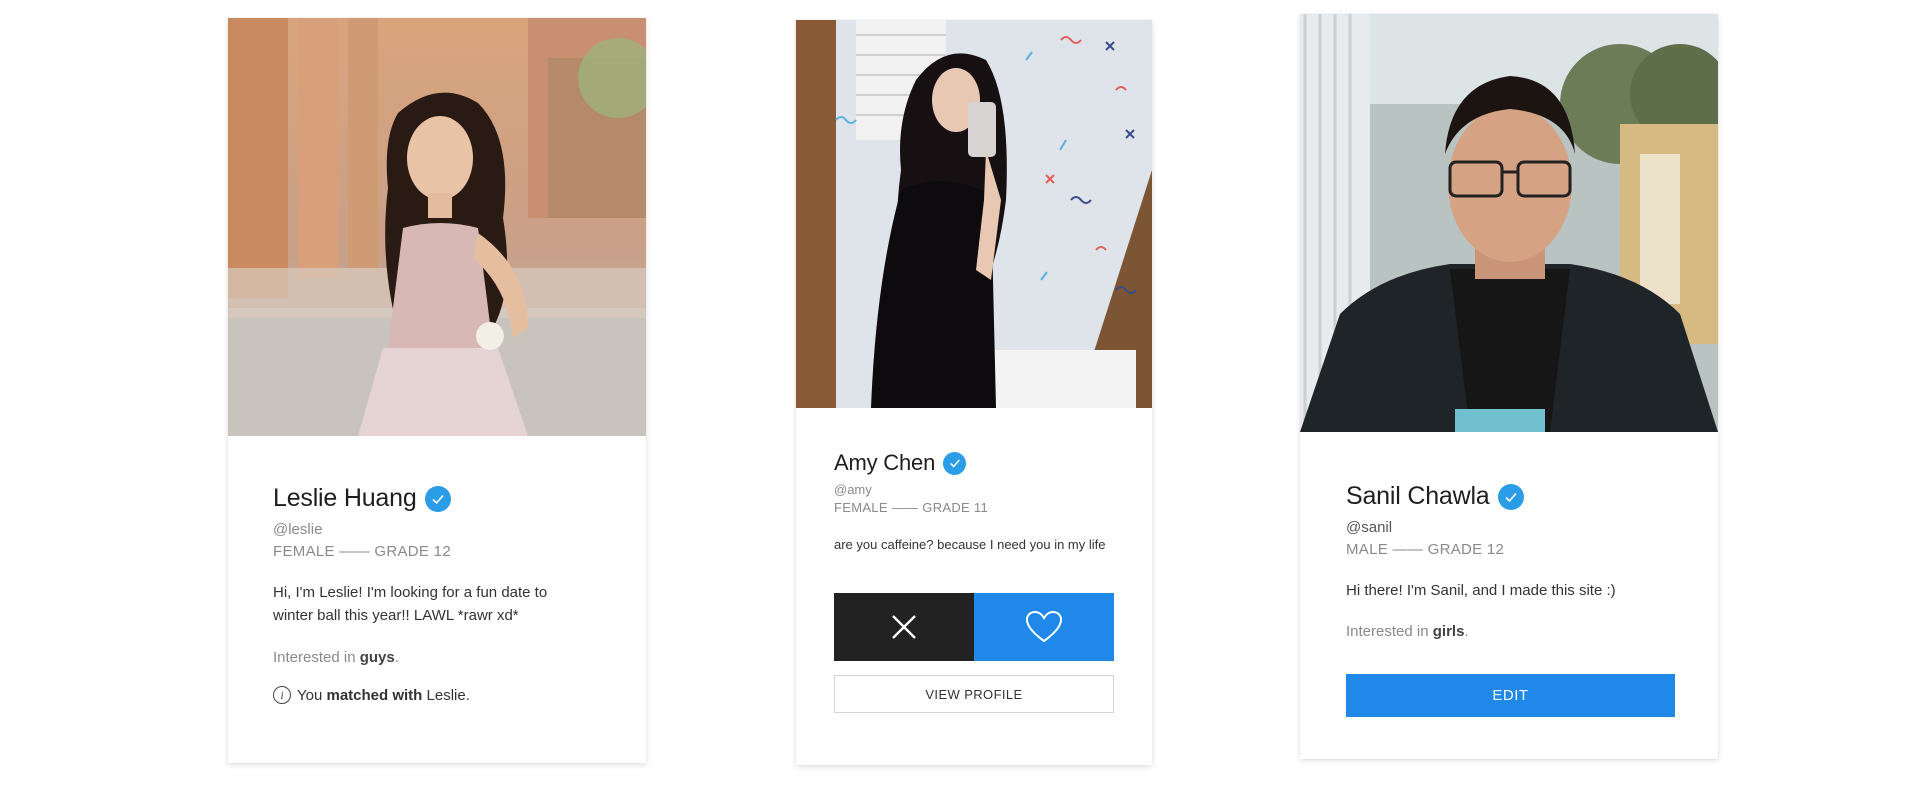 The height and width of the screenshot is (810, 1920). Describe the element at coordinates (377, 657) in the screenshot. I see `interest-value: guys` at that location.